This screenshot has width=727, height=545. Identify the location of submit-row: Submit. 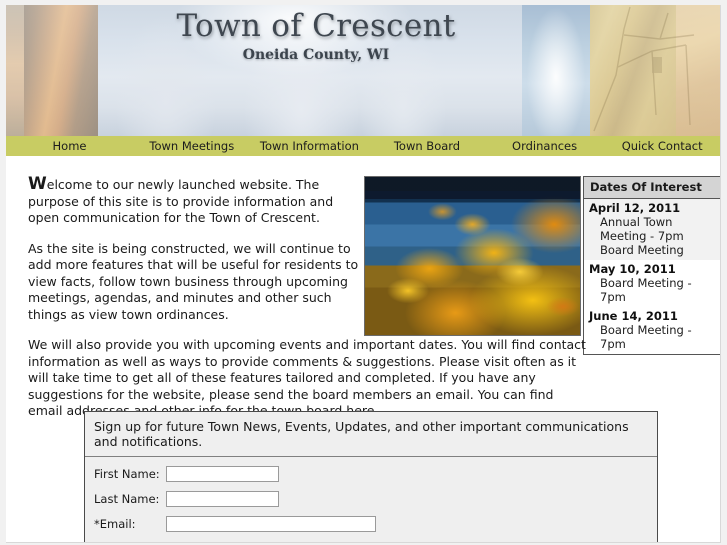
(371, 542).